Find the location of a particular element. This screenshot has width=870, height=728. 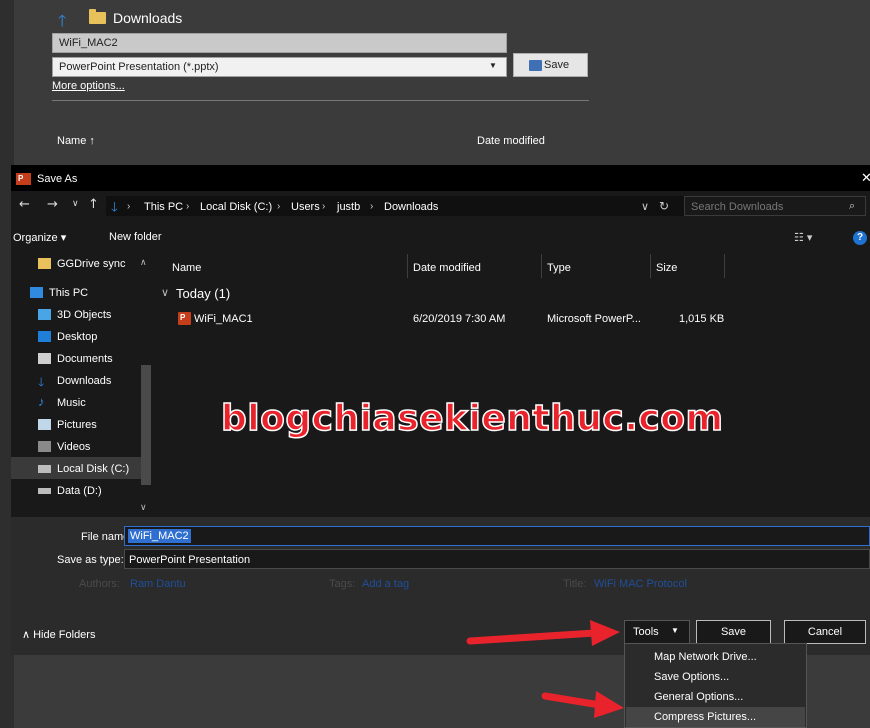

column-header-name: Name is located at coordinates (186, 268).